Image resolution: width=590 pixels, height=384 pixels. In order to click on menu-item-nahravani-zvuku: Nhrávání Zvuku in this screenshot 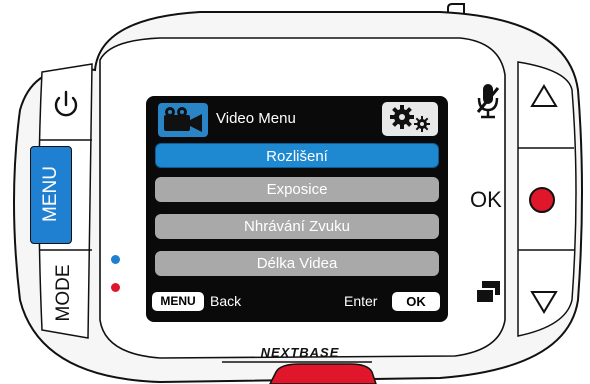, I will do `click(297, 226)`.